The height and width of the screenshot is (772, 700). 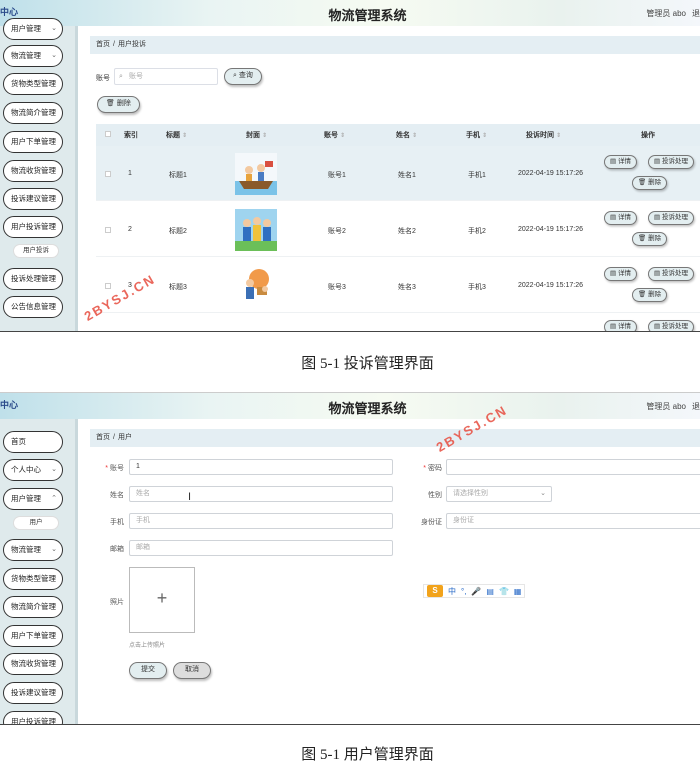 What do you see at coordinates (499, 494) in the screenshot?
I see `gender-select: 请选择性别 ⌄` at bounding box center [499, 494].